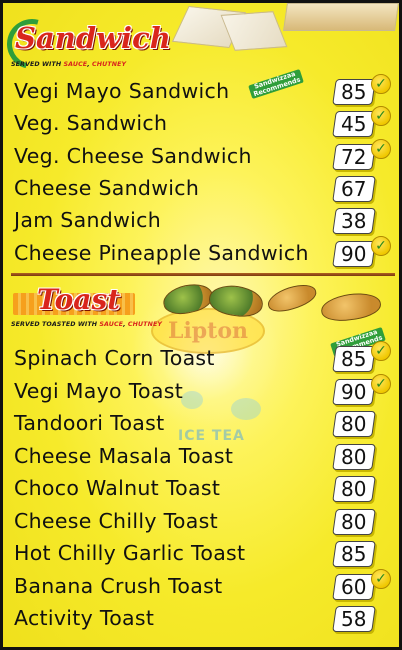 This screenshot has width=402, height=650. Describe the element at coordinates (89, 423) in the screenshot. I see `menu-item-name: Tandoori Toast` at that location.